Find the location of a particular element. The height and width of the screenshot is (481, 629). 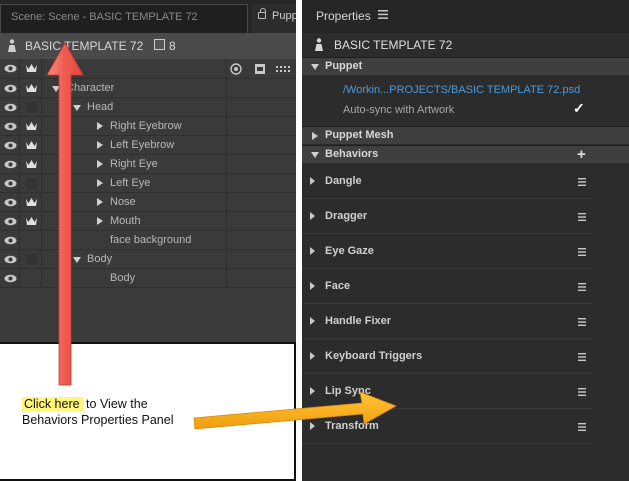

behavior-item: Face is located at coordinates (447, 286).